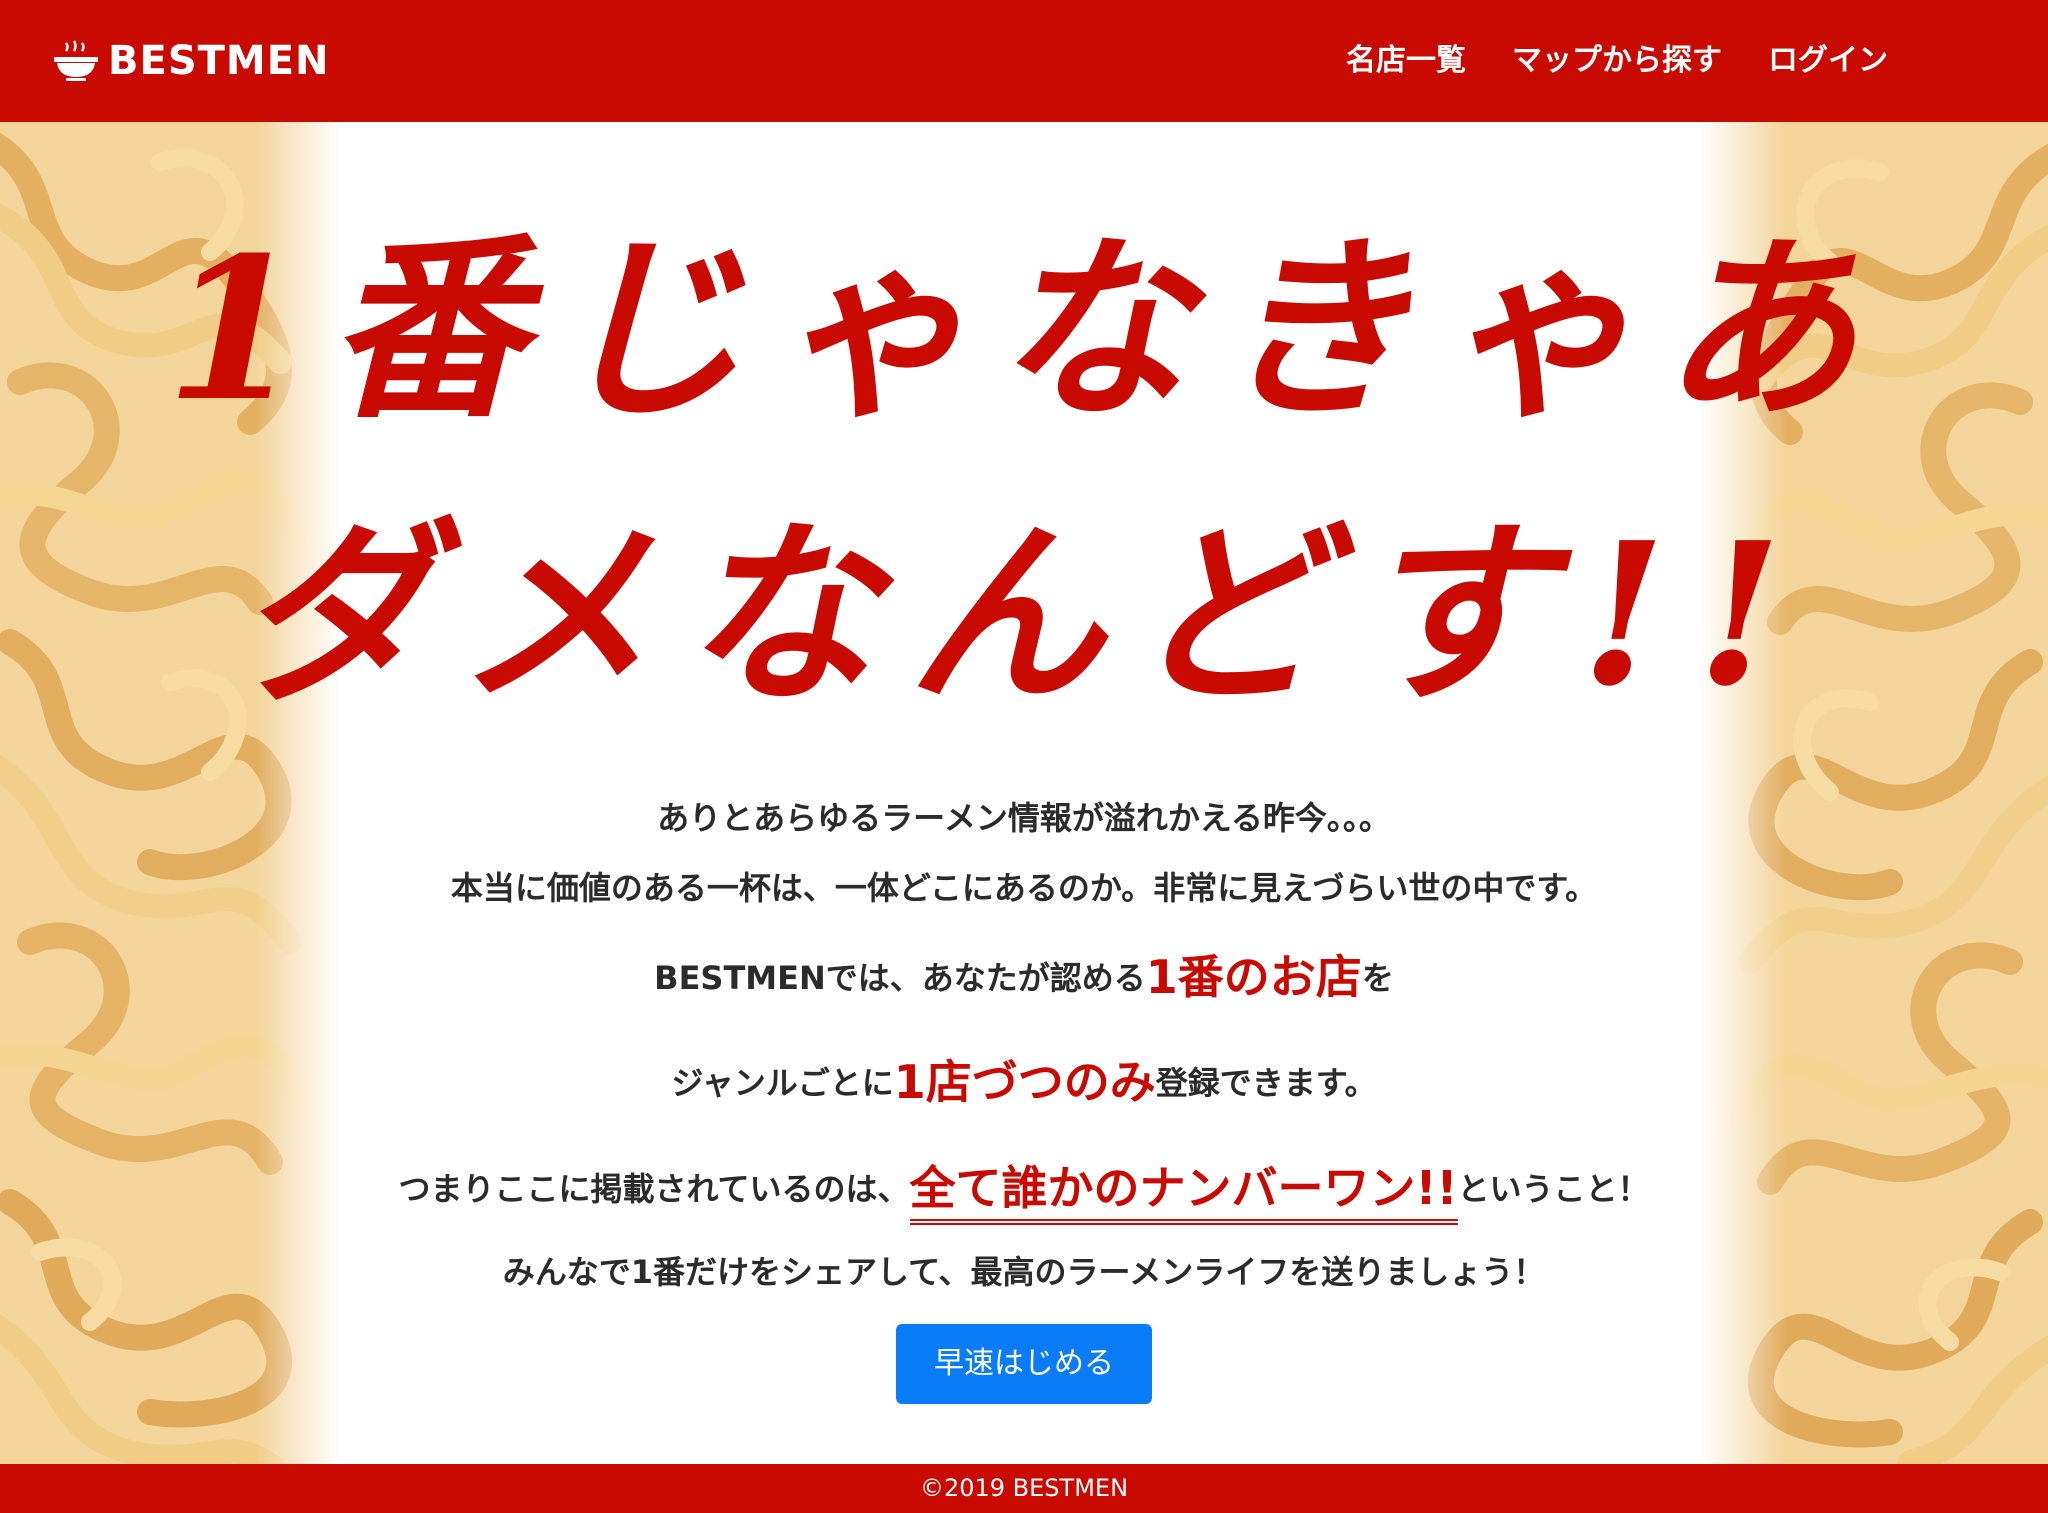 The width and height of the screenshot is (2048, 1513). Describe the element at coordinates (76, 60) in the screenshot. I see `ramen-bowl-icon` at that location.